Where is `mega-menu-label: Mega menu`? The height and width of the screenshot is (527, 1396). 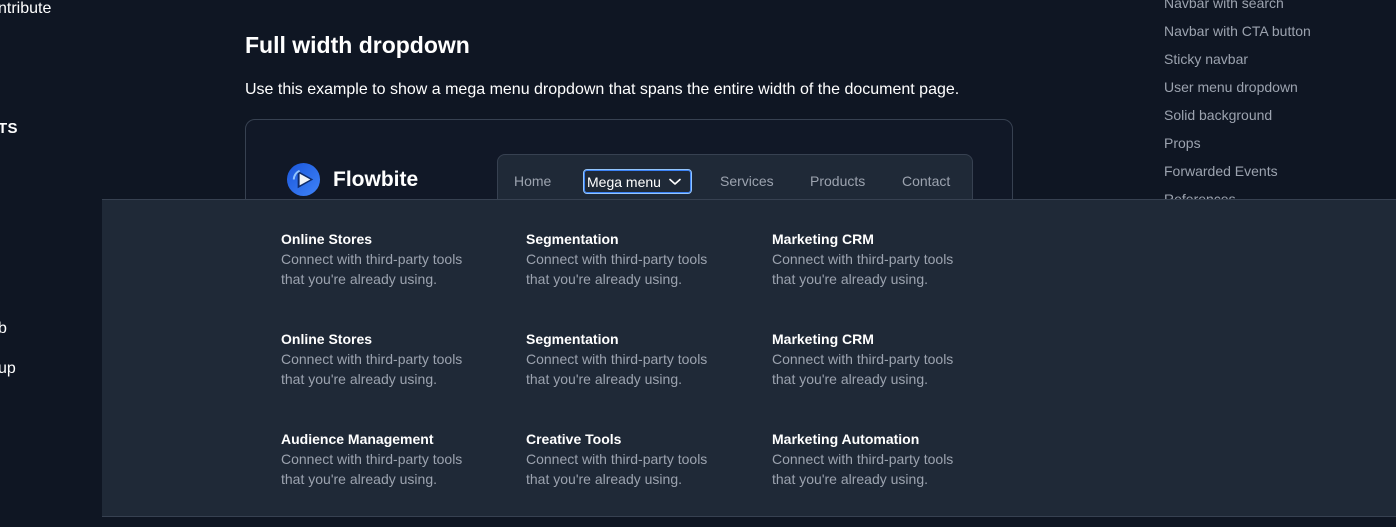 mega-menu-label: Mega menu is located at coordinates (624, 181).